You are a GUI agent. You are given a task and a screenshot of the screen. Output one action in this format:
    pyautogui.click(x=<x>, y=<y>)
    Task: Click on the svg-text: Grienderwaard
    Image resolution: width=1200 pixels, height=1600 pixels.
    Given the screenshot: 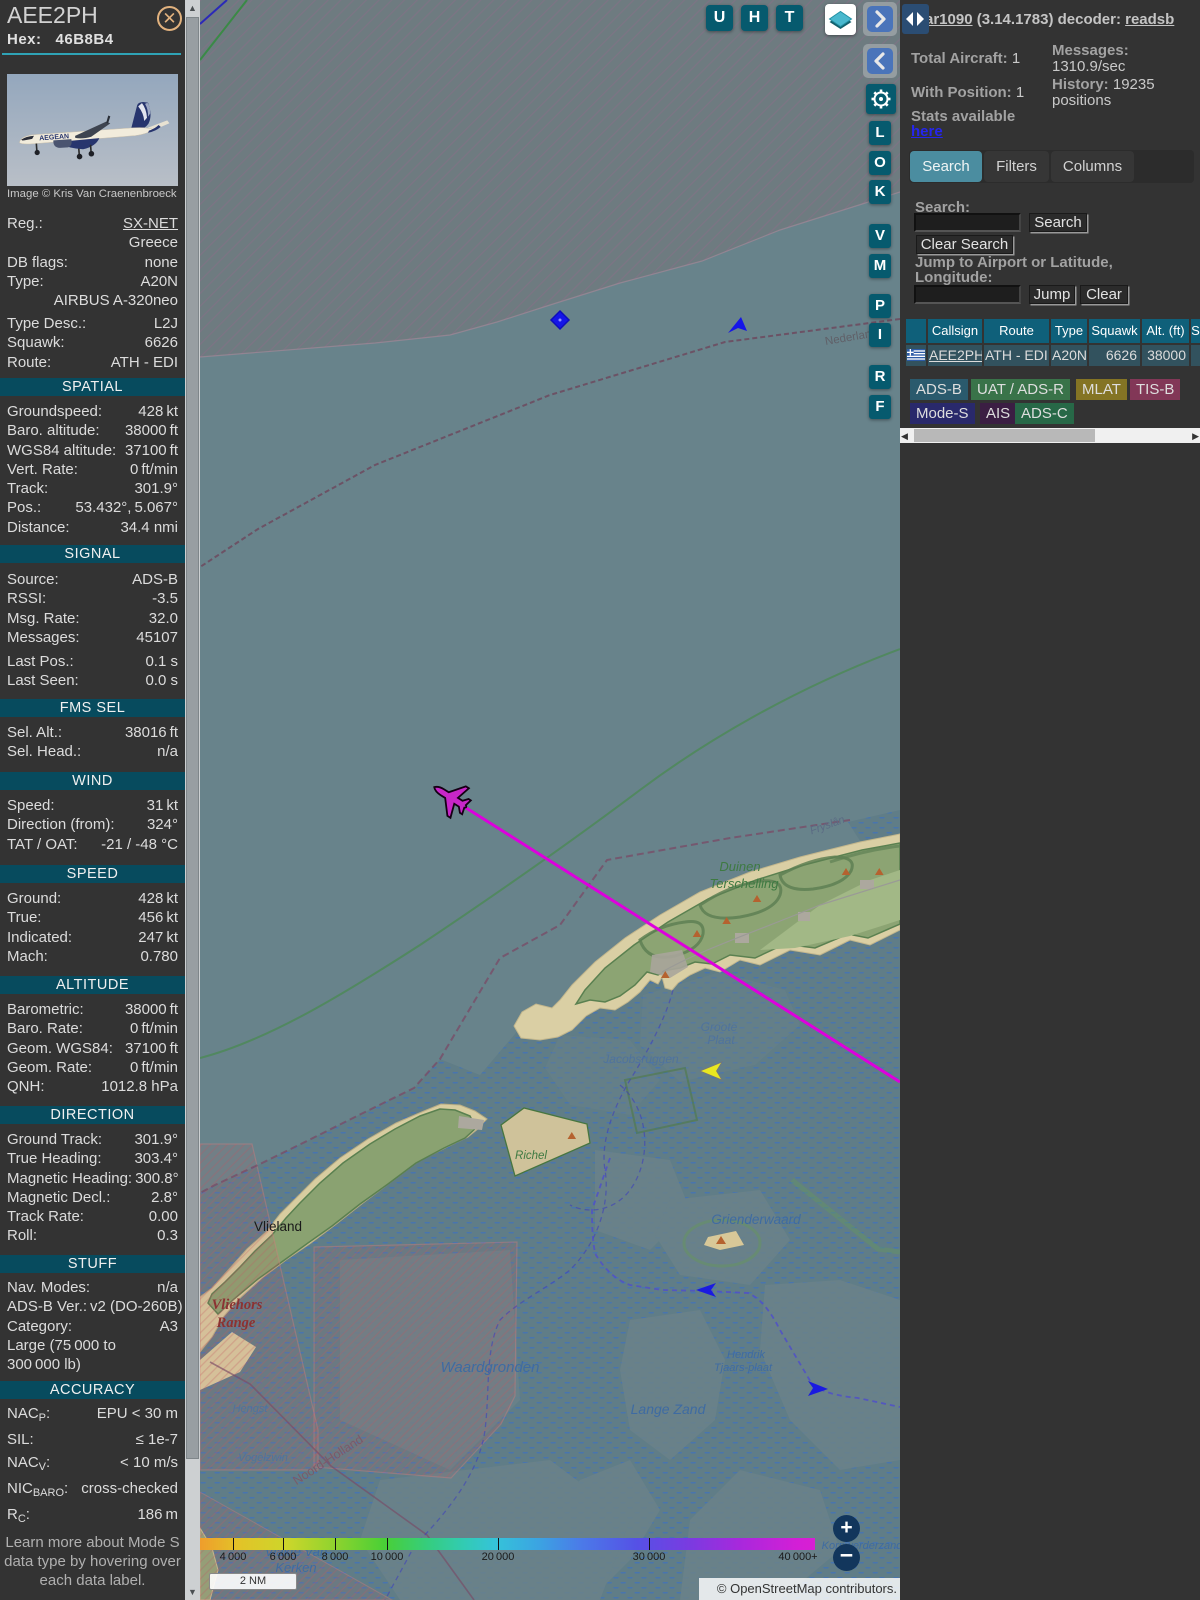 What is the action you would take?
    pyautogui.click(x=756, y=1219)
    